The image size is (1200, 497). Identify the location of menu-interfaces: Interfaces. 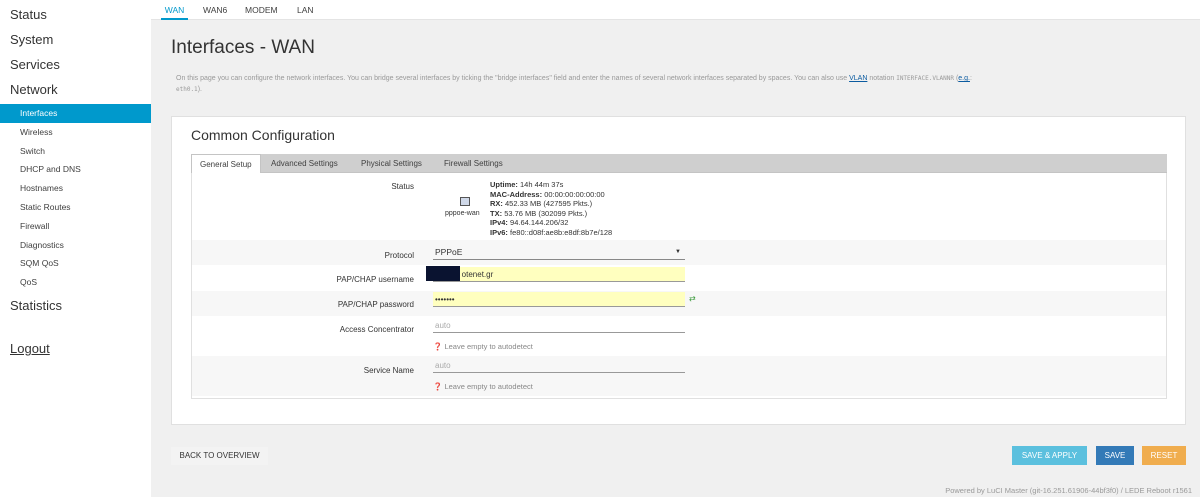
(75, 113).